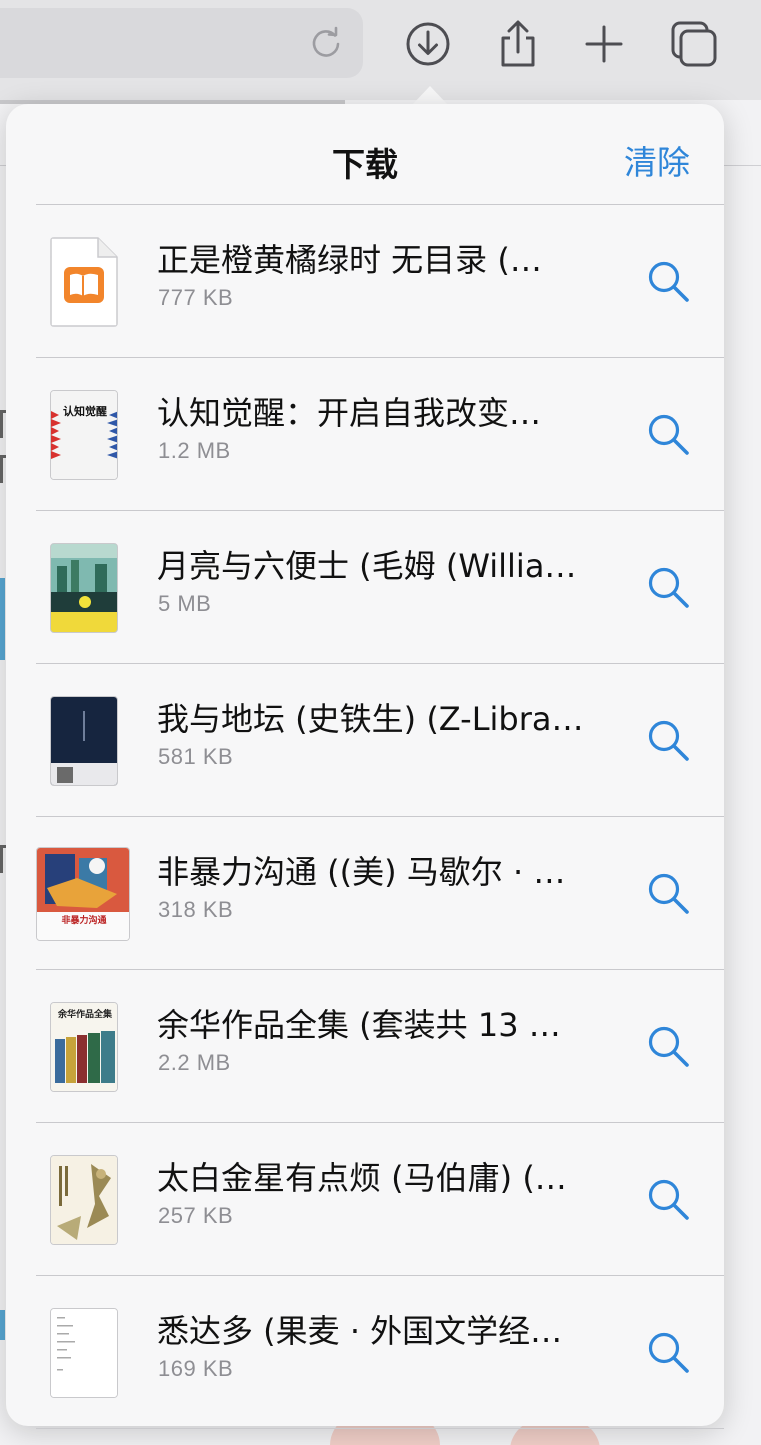  What do you see at coordinates (604, 44) in the screenshot?
I see `new-tab-icon` at bounding box center [604, 44].